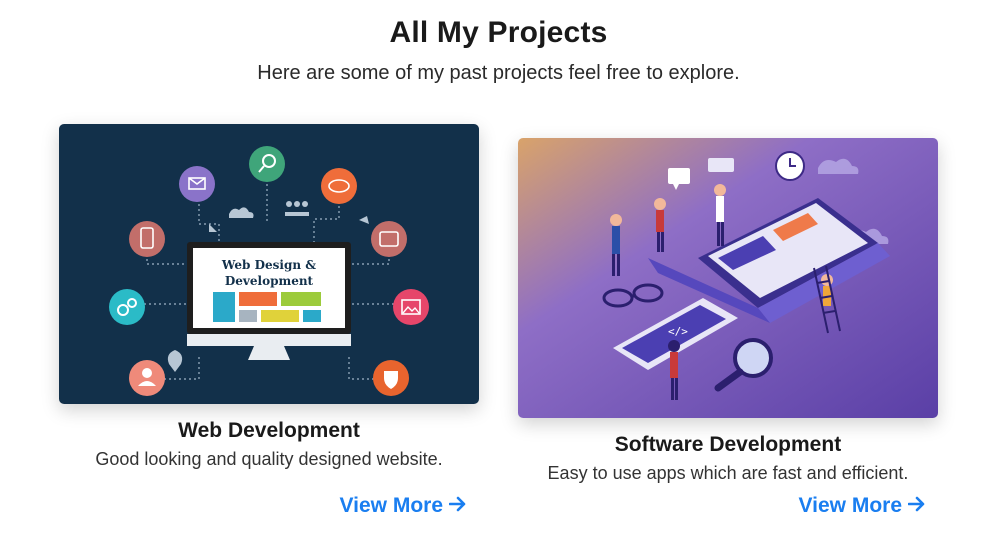 This screenshot has height=550, width=997. I want to click on view-more-link-web-development: View More, so click(403, 506).